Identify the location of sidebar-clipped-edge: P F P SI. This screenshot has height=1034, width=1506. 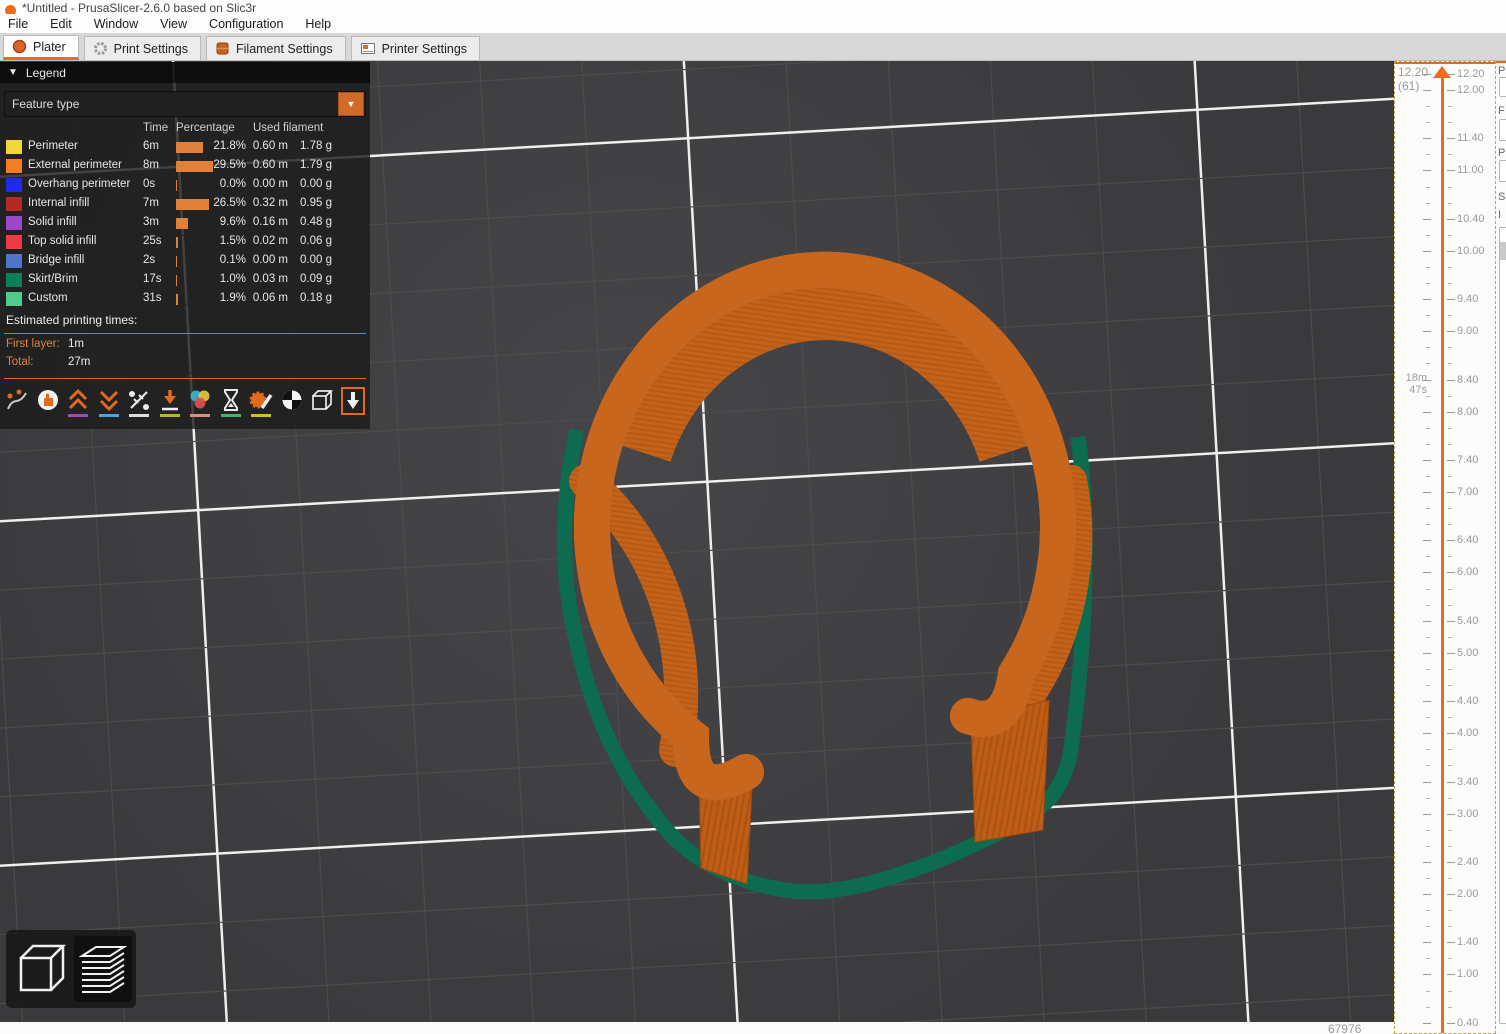
(1501, 547).